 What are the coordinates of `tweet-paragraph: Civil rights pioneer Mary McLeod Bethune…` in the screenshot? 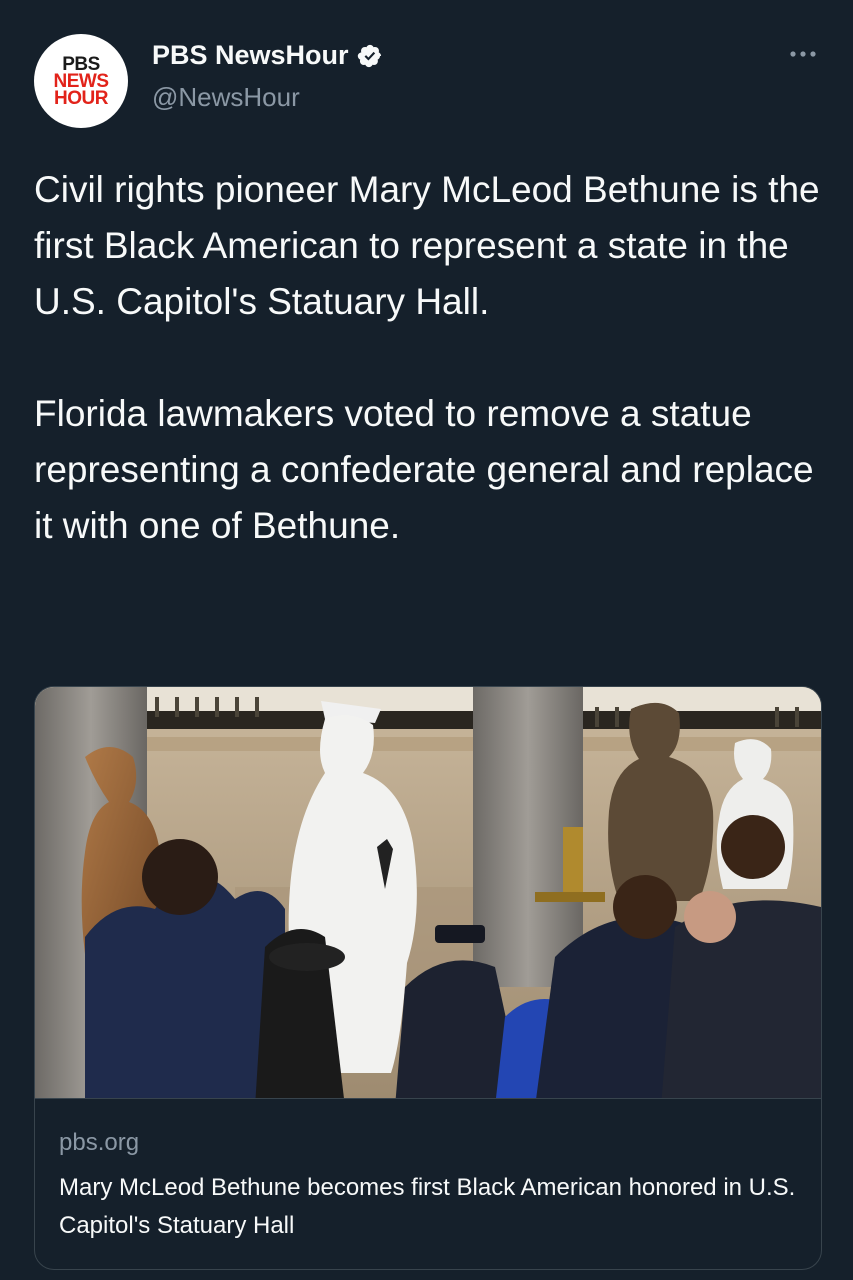 It's located at (427, 245).